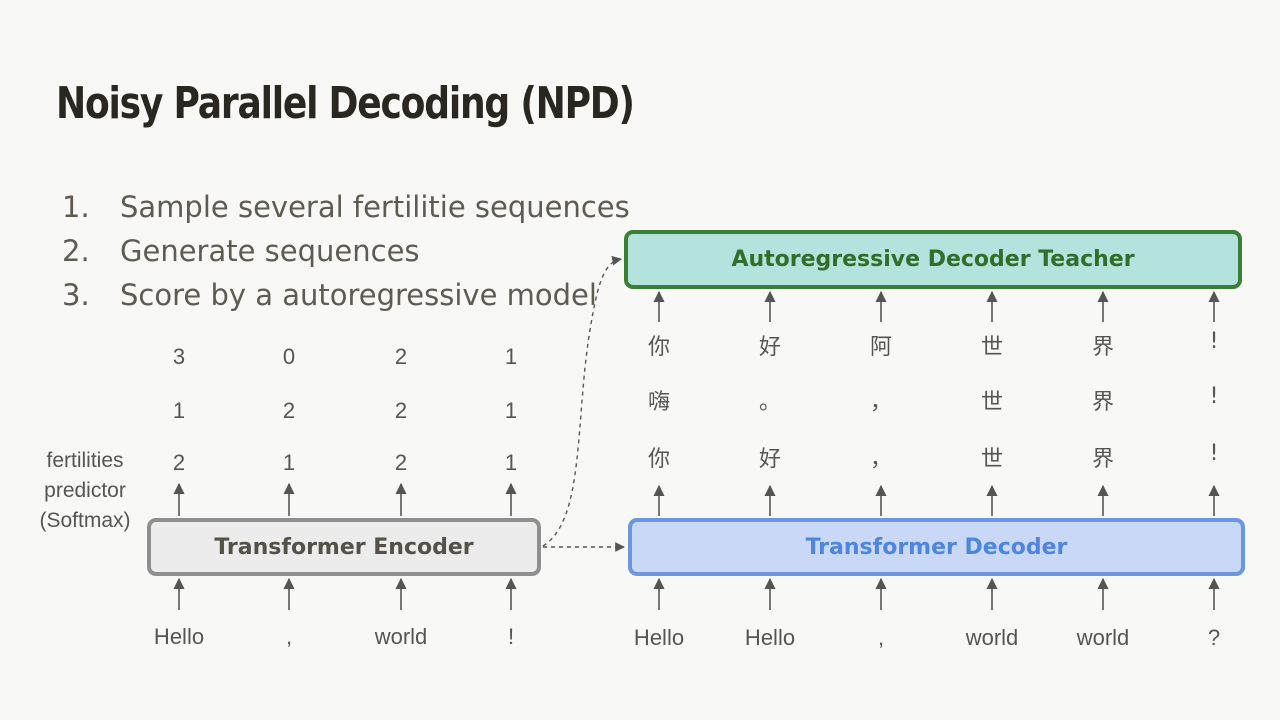 Image resolution: width=1280 pixels, height=720 pixels. Describe the element at coordinates (85, 520) in the screenshot. I see `fertility-label-line: (Softmax)` at that location.